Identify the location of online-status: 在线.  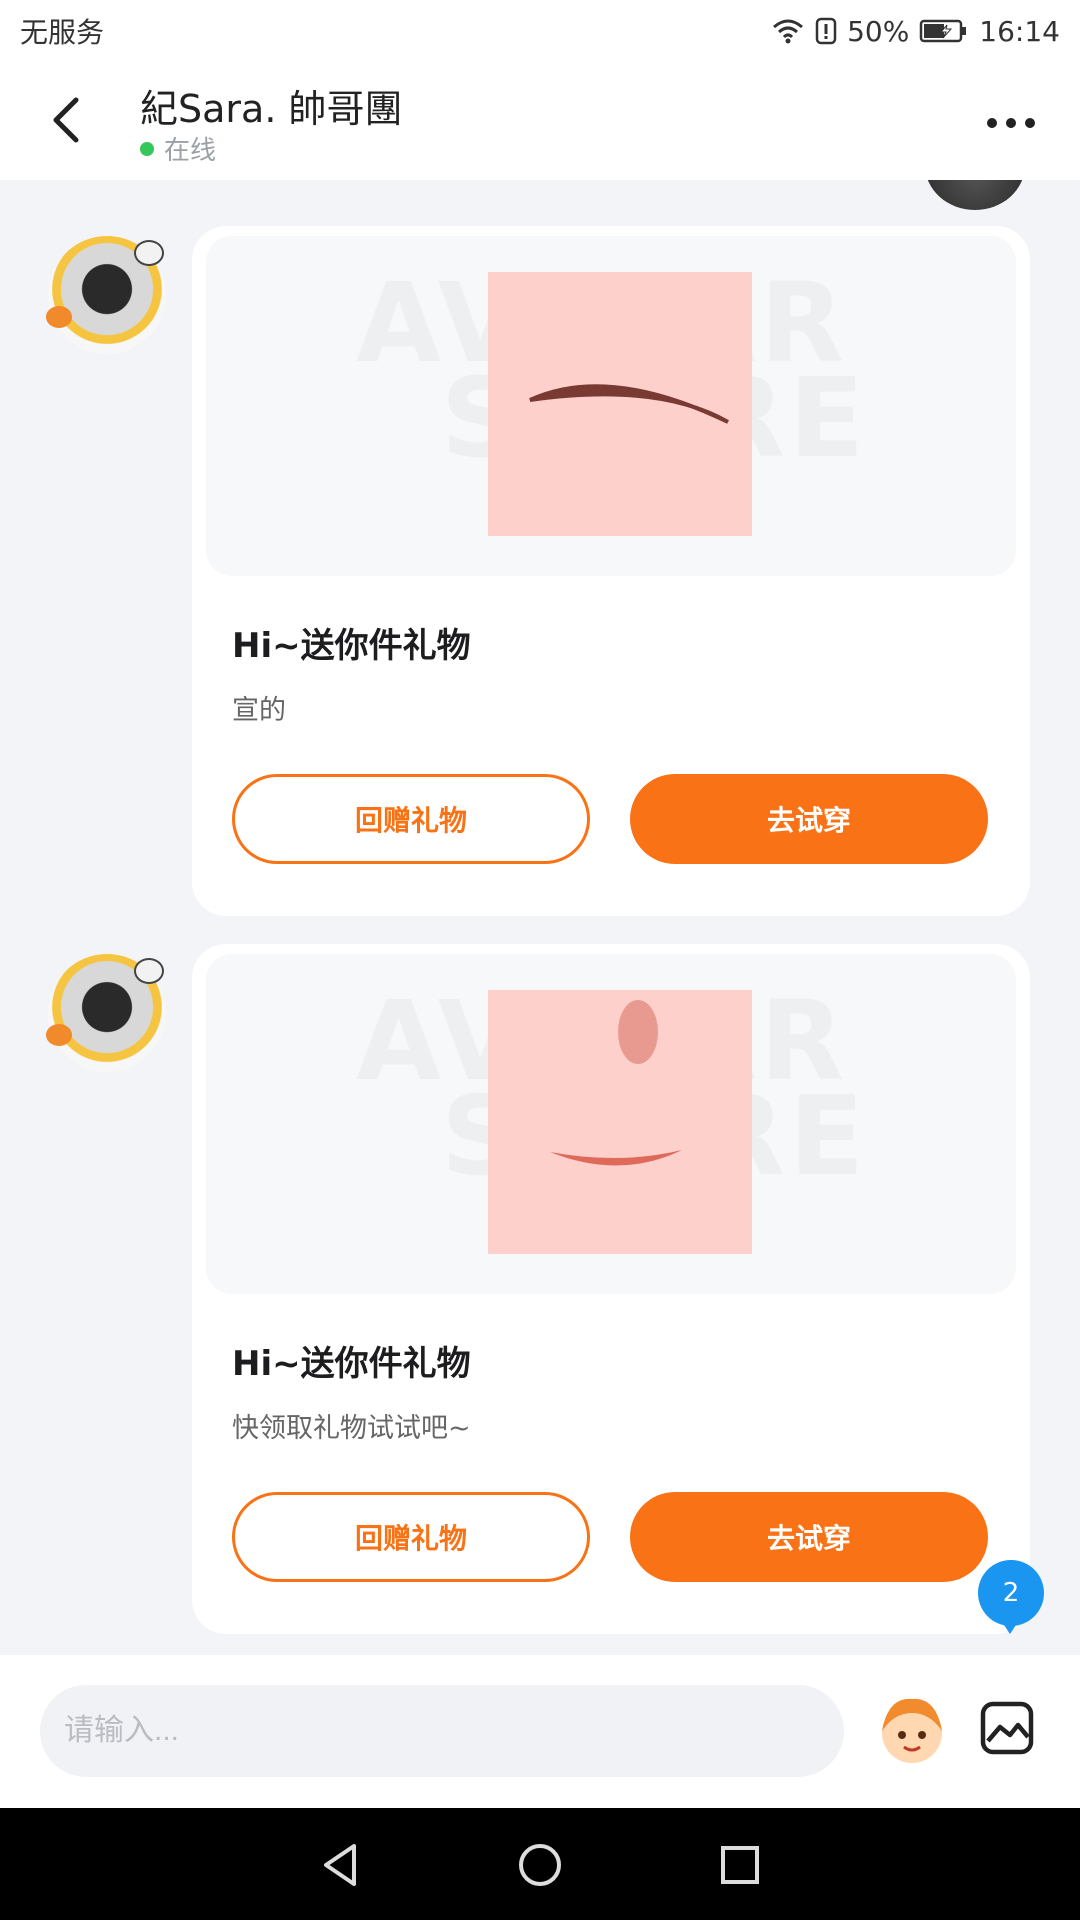
(178, 148).